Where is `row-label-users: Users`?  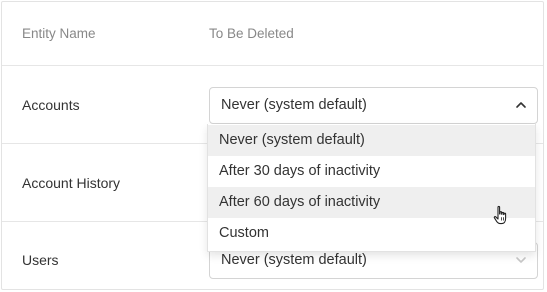
row-label-users: Users is located at coordinates (40, 260).